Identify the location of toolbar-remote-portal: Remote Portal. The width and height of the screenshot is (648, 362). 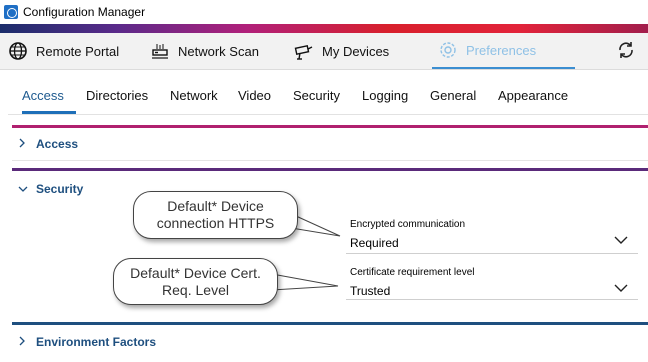
(63, 51).